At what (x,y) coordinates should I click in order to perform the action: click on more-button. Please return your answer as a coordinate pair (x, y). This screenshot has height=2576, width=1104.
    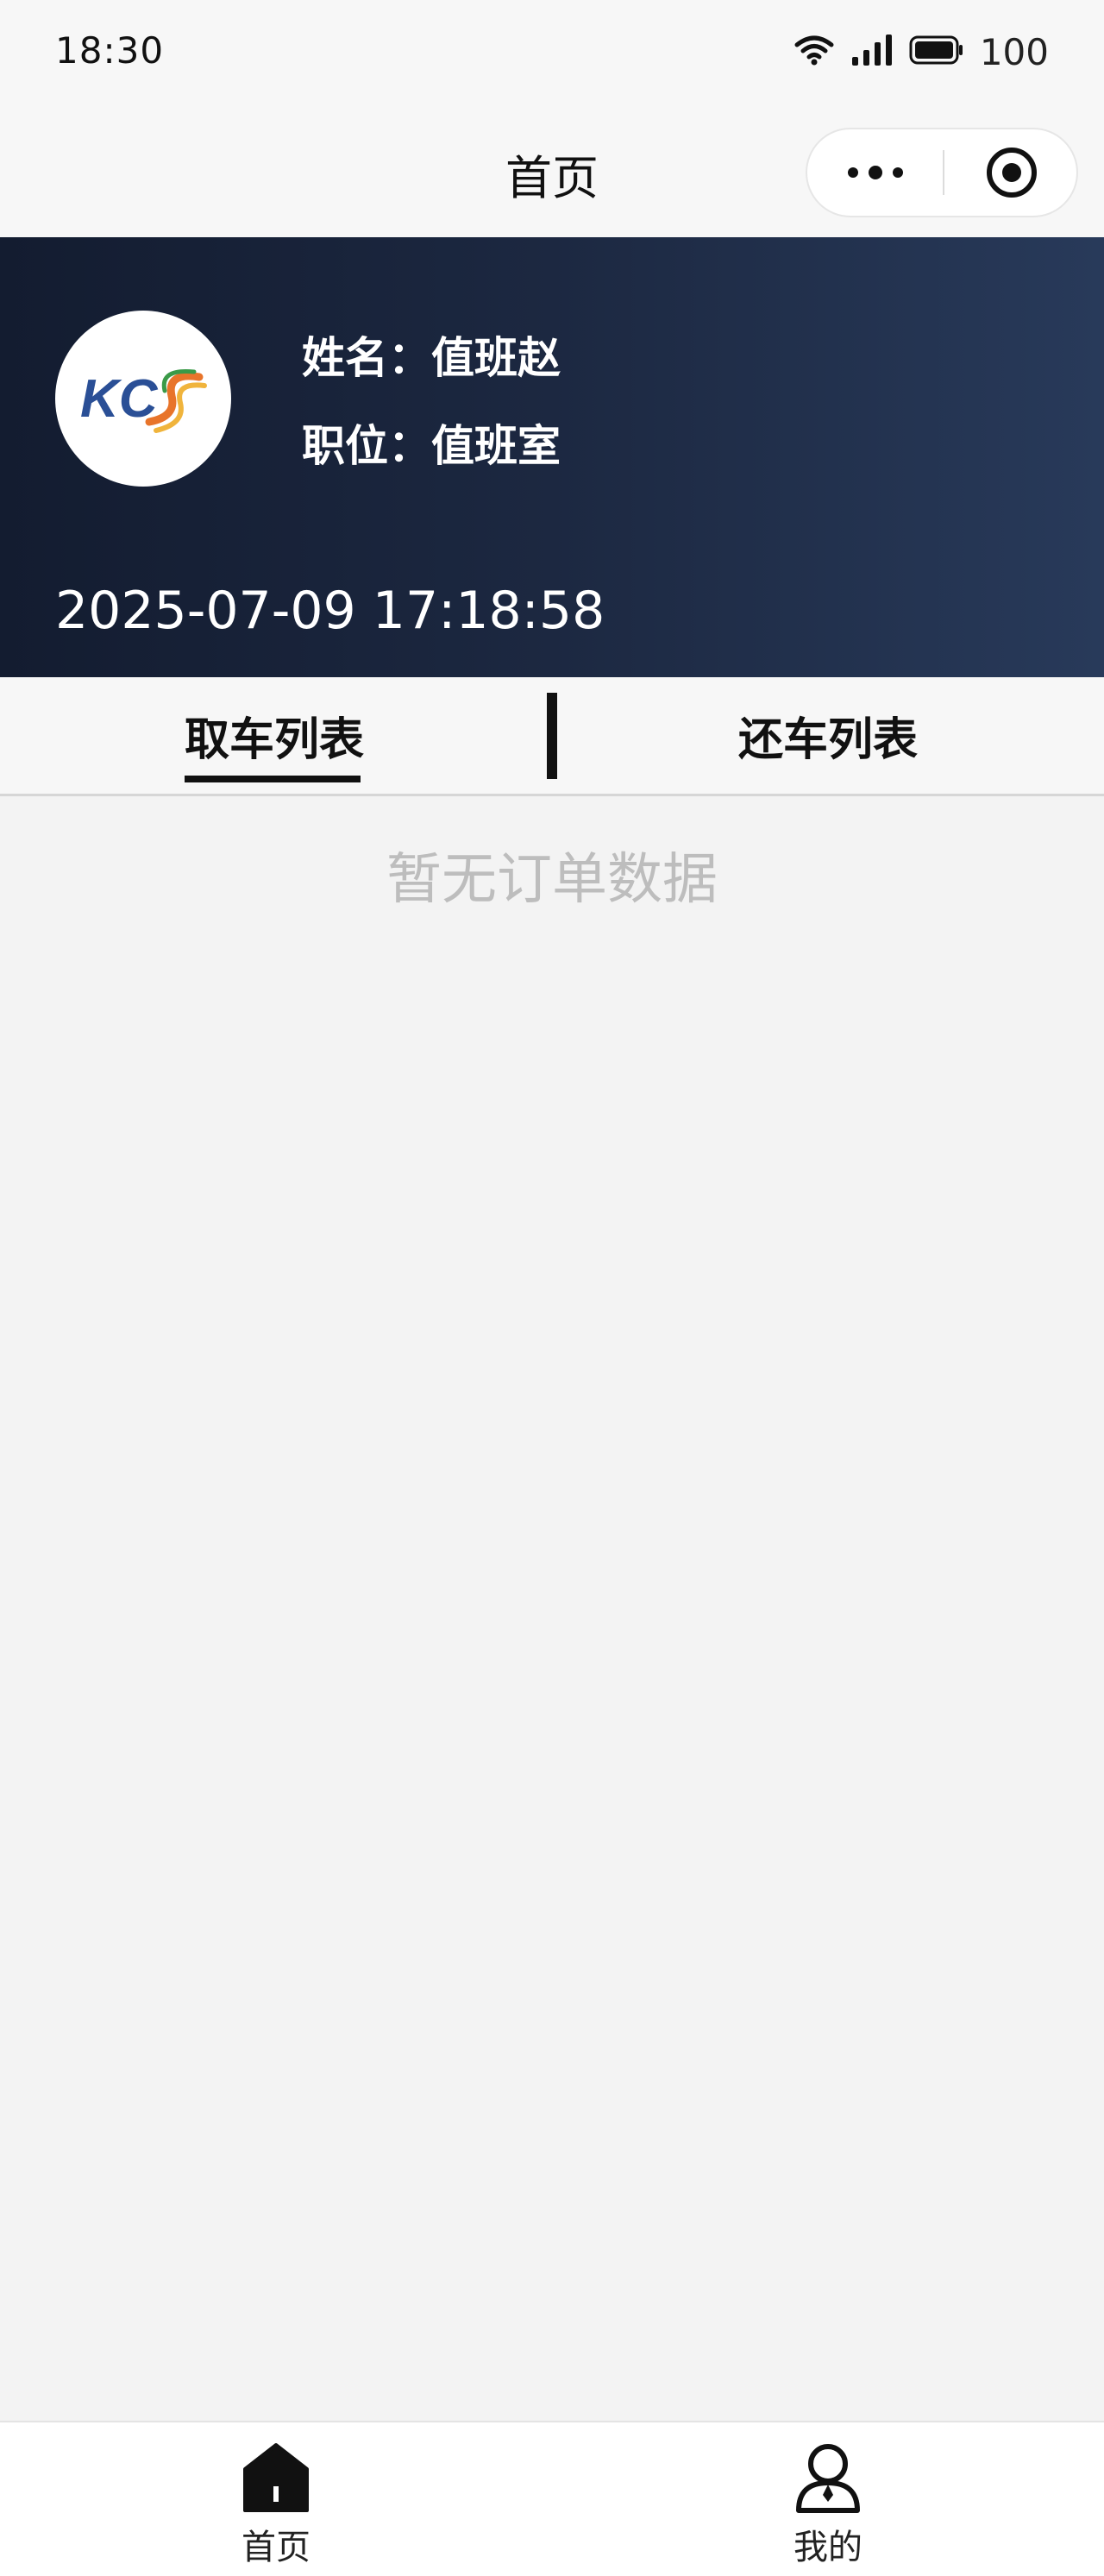
    Looking at the image, I should click on (875, 172).